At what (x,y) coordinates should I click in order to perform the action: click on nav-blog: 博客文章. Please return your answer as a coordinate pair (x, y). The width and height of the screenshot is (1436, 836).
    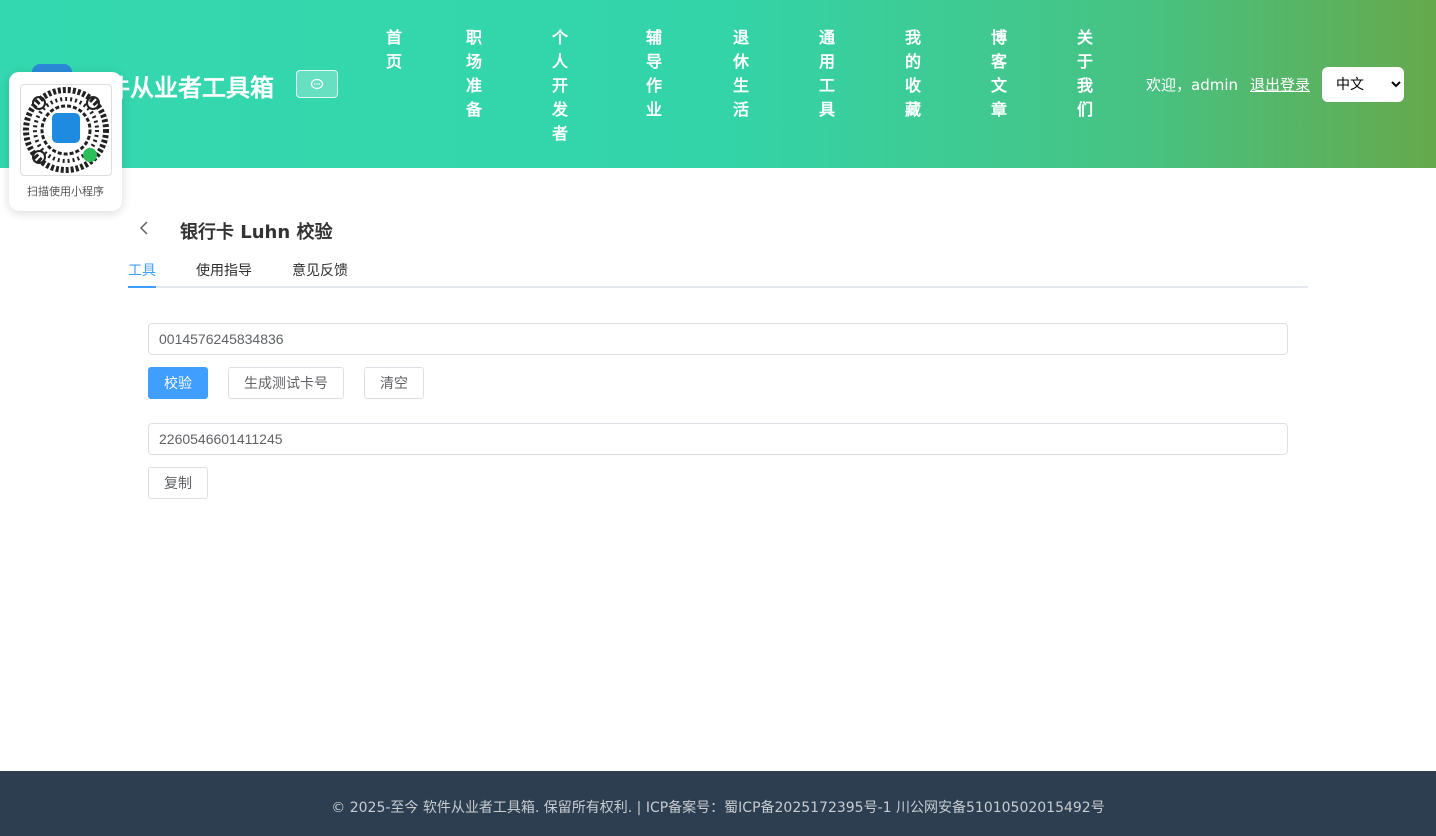
    Looking at the image, I should click on (999, 74).